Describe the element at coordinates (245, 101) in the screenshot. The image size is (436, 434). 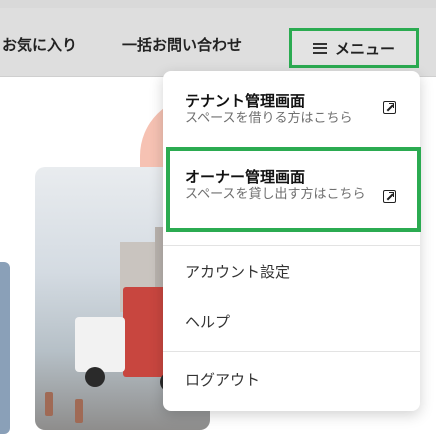
I see `tenant-admin-title: テナント管理画面` at that location.